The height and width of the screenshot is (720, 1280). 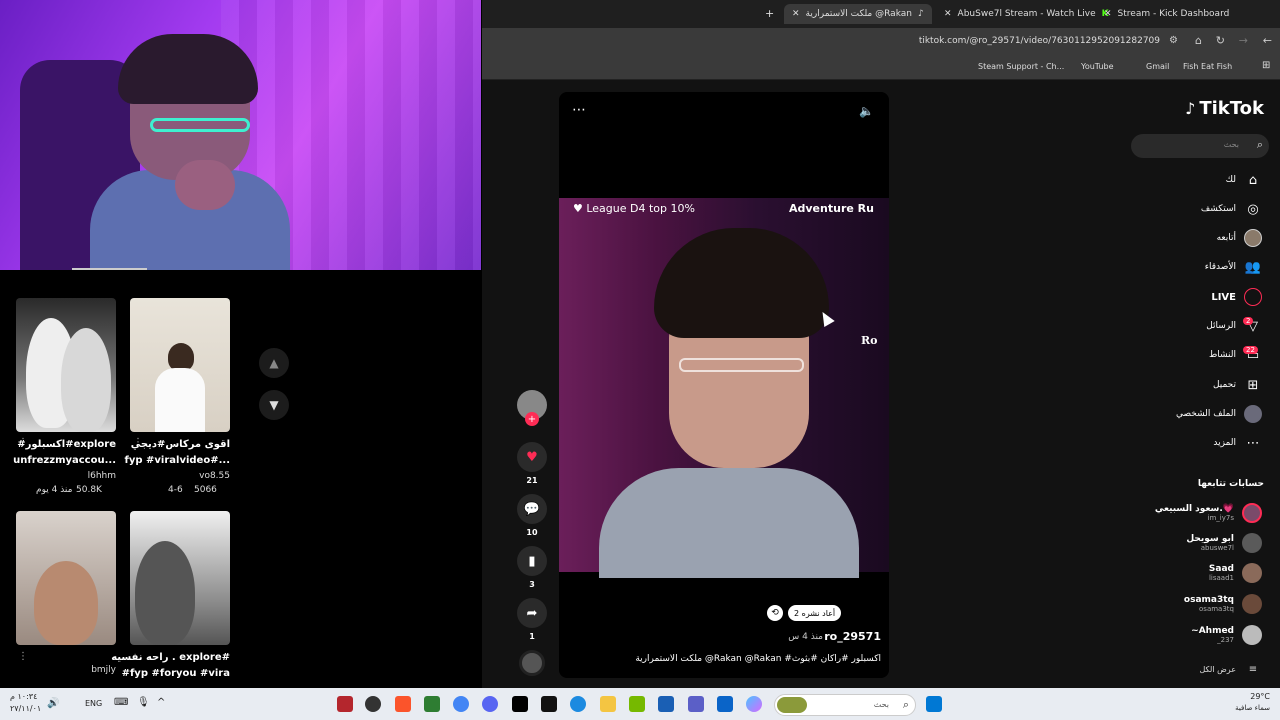 I want to click on share-button: ➦ 1, so click(x=532, y=619).